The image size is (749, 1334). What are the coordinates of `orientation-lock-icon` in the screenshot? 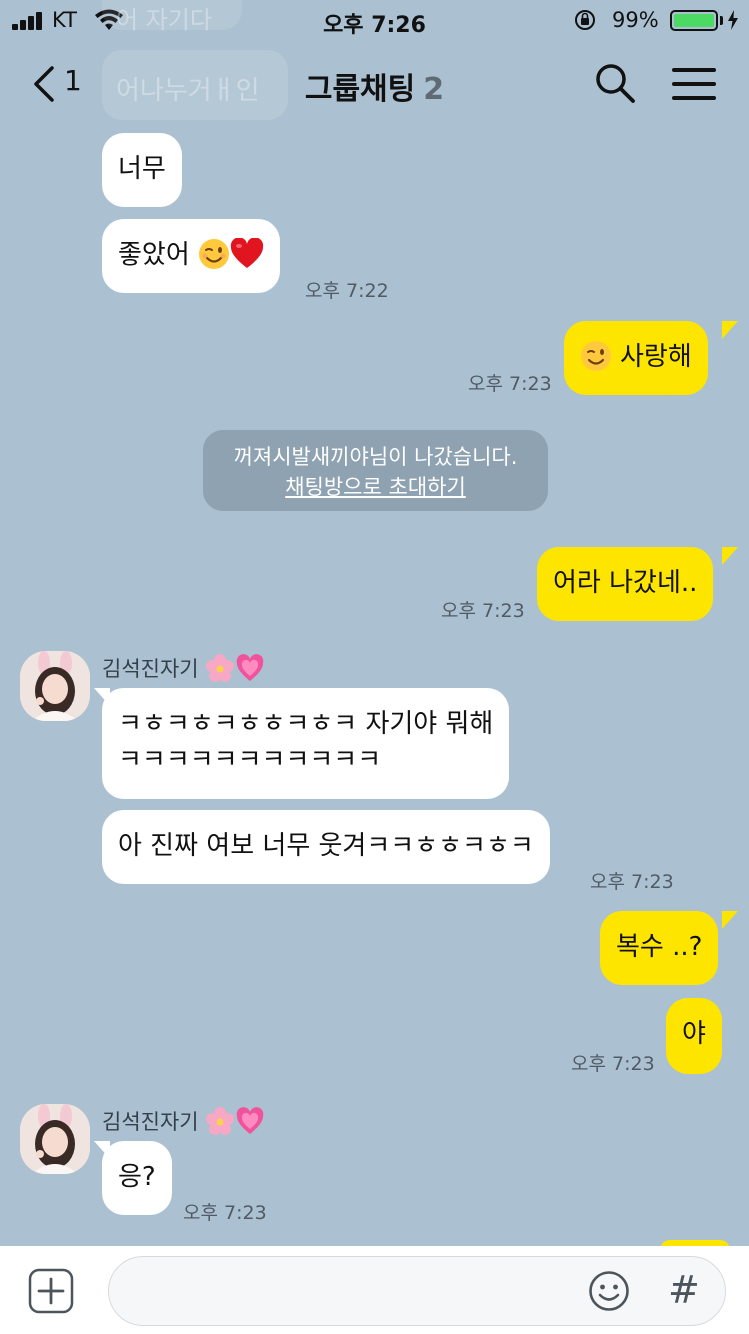 It's located at (585, 20).